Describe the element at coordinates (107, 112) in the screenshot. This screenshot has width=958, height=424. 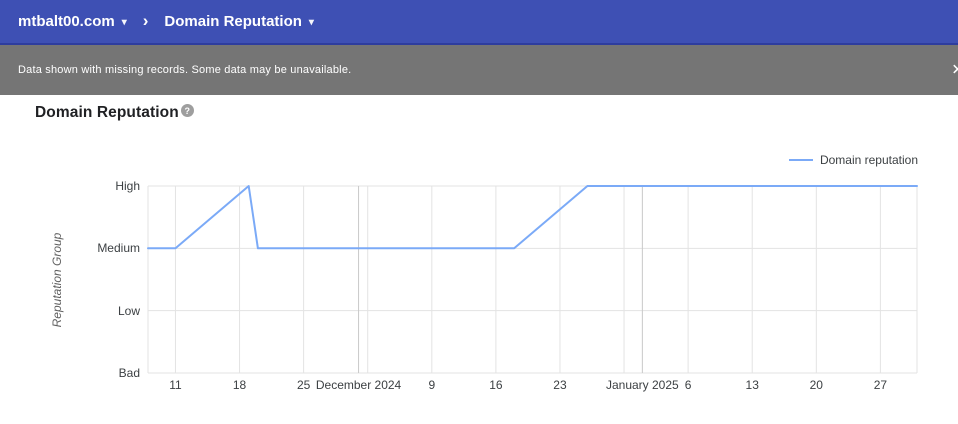
I see `page-title: Domain Reputation` at that location.